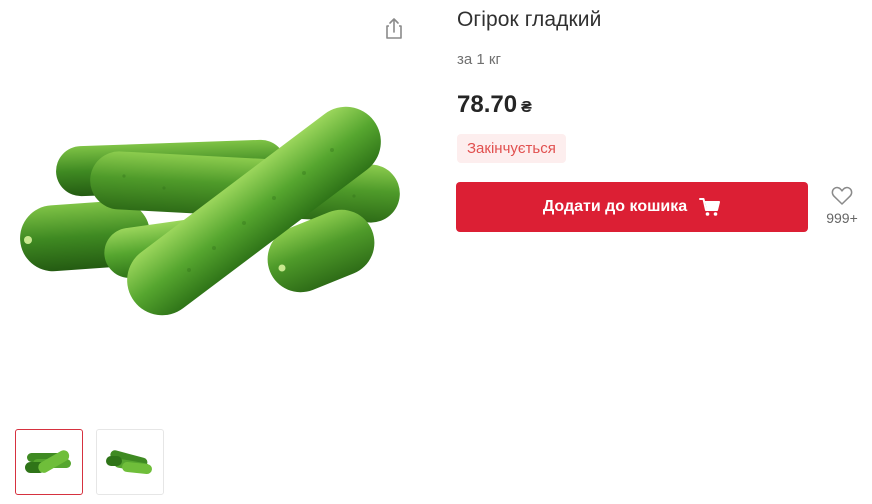 The height and width of the screenshot is (504, 872). What do you see at coordinates (511, 148) in the screenshot?
I see `stock-status-badge: Закінчується` at bounding box center [511, 148].